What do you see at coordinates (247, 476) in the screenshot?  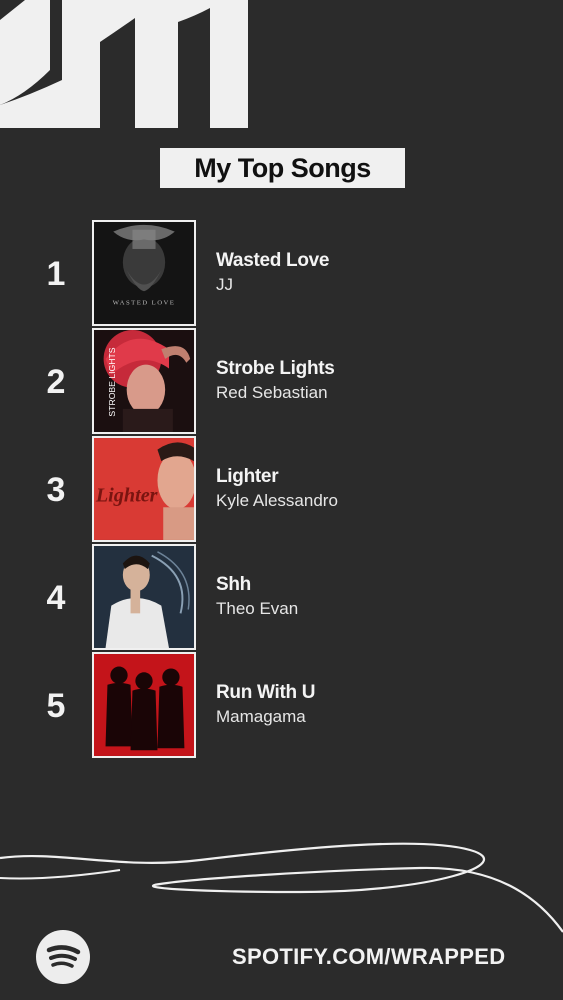 I see `song-title: Lighter` at bounding box center [247, 476].